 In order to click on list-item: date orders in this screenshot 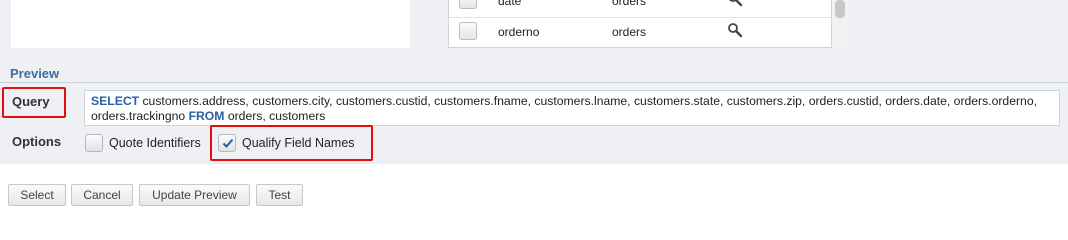, I will do `click(640, 9)`.